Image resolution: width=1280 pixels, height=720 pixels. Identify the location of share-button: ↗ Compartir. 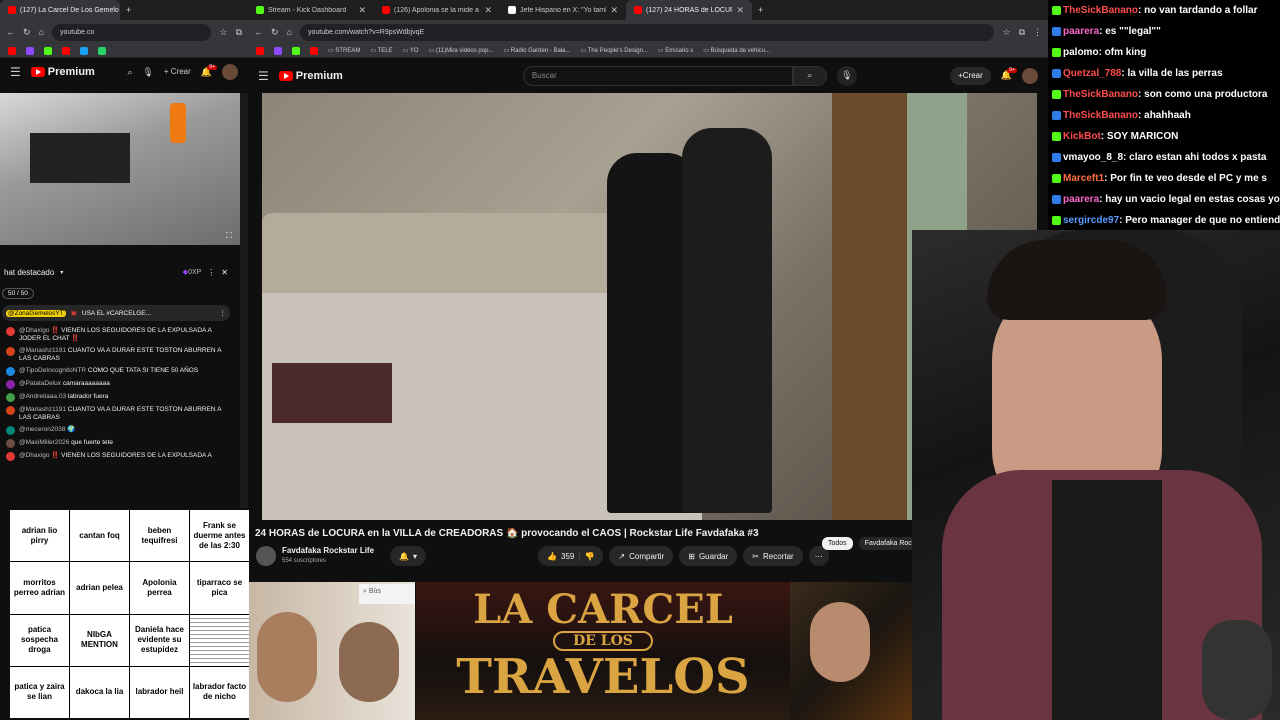
(641, 556).